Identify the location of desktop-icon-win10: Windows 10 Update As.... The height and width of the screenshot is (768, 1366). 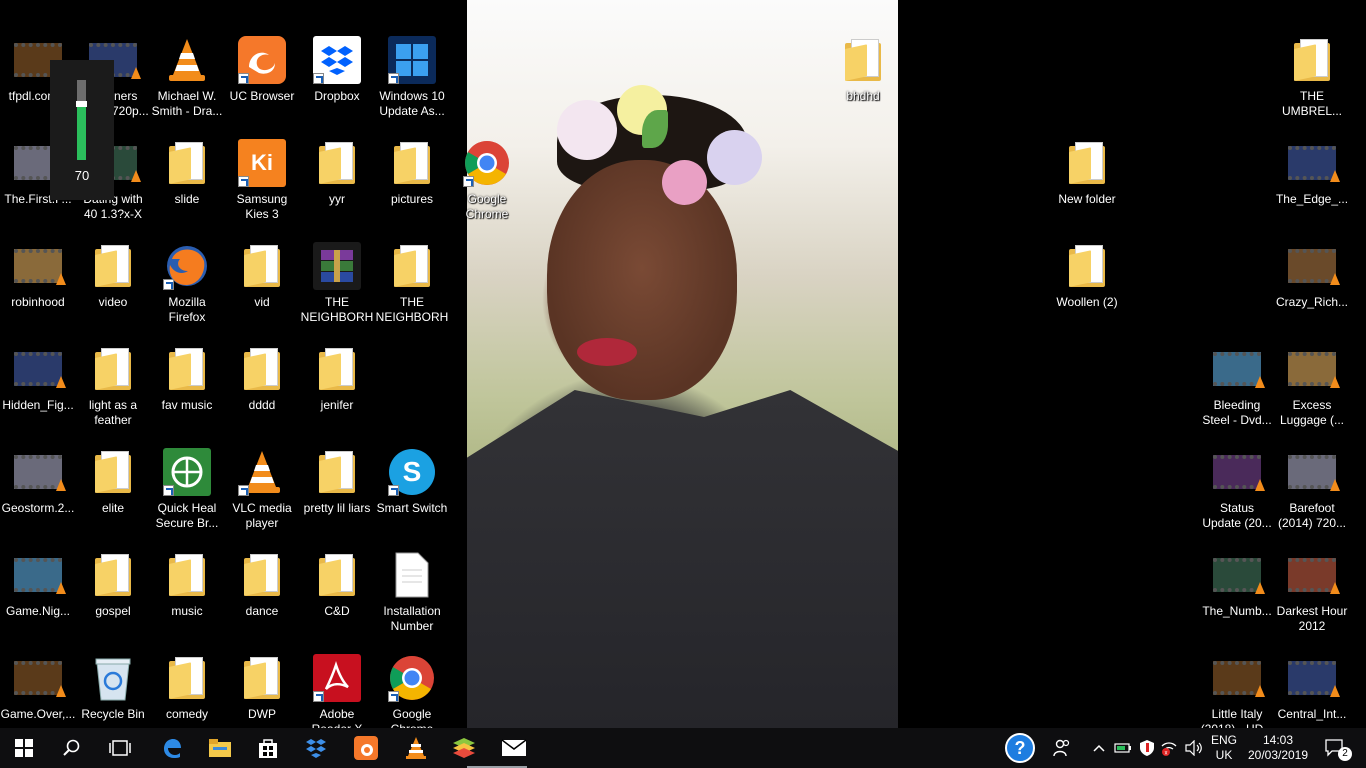
(412, 80).